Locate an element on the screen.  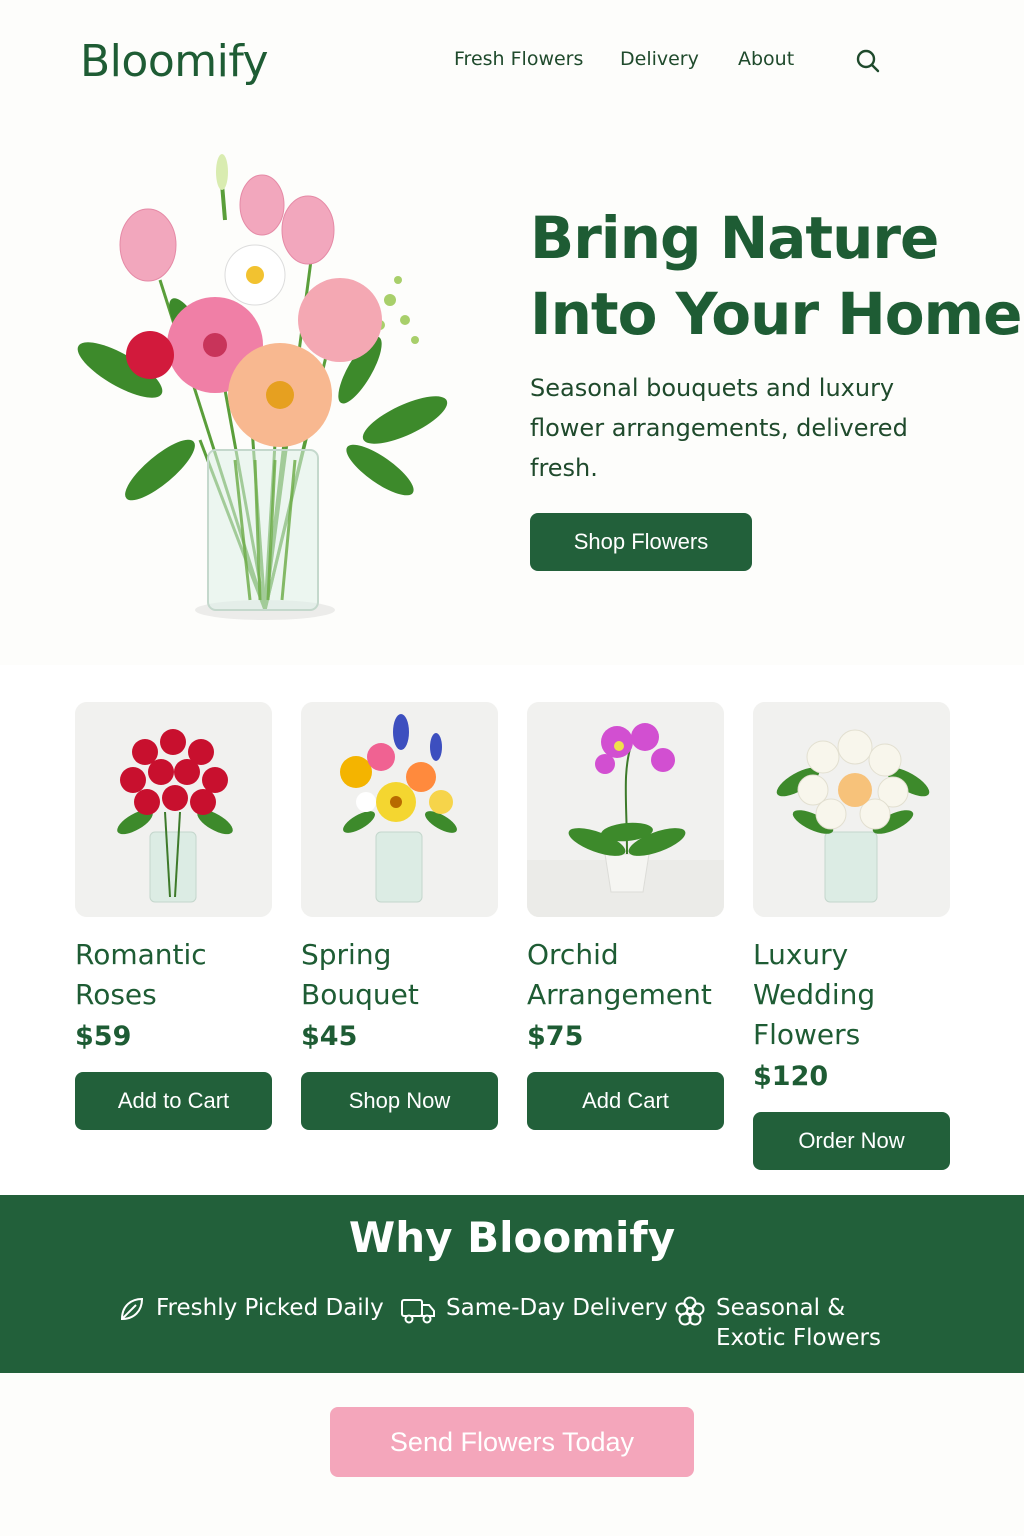
order-now-button: Order Now is located at coordinates (851, 1141).